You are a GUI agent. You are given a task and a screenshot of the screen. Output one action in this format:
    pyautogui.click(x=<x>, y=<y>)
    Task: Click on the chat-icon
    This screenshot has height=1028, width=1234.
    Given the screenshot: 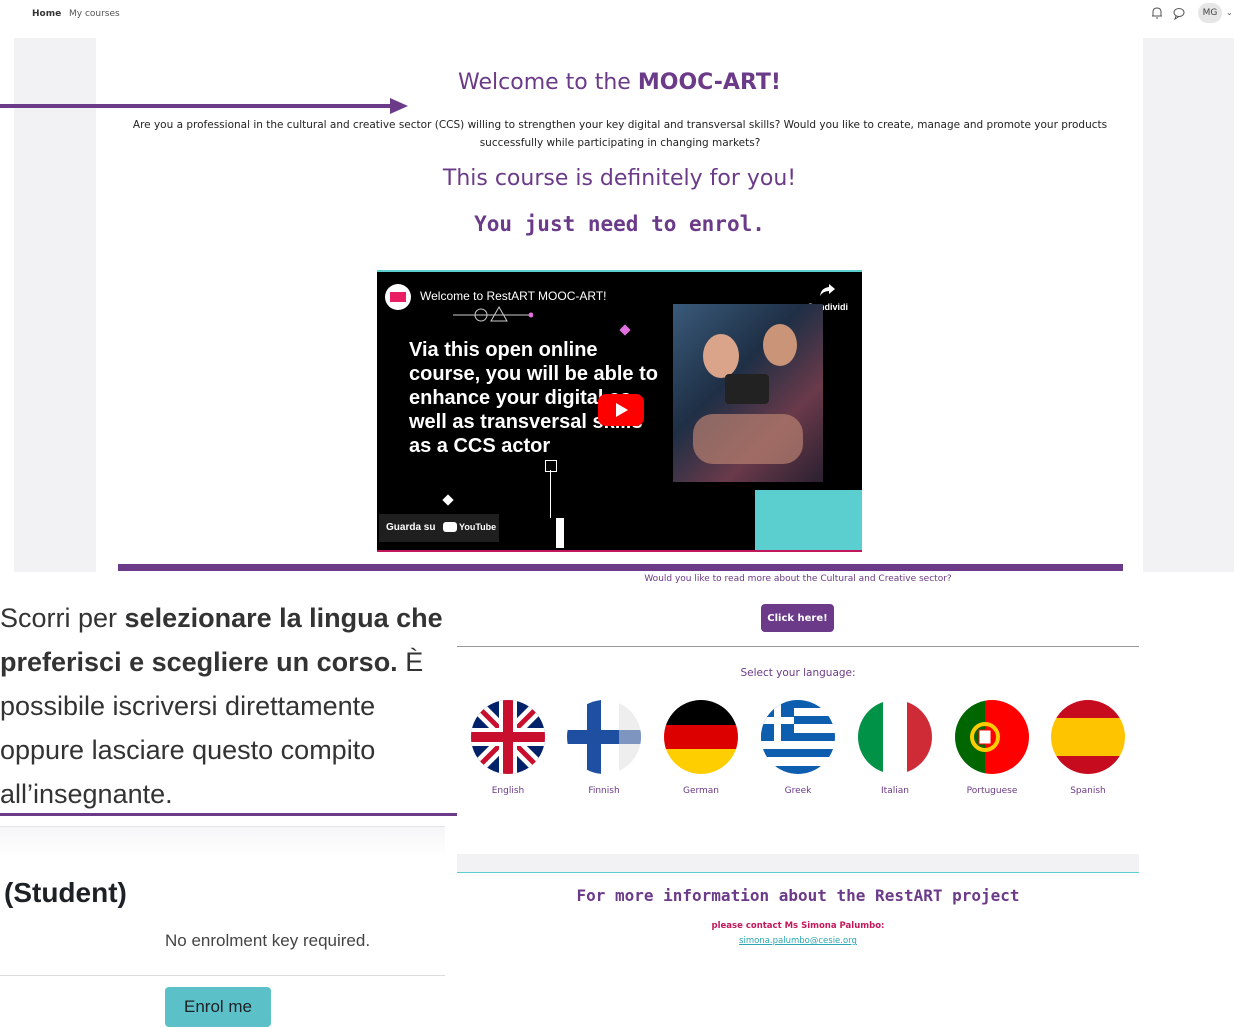 What is the action you would take?
    pyautogui.click(x=1179, y=13)
    